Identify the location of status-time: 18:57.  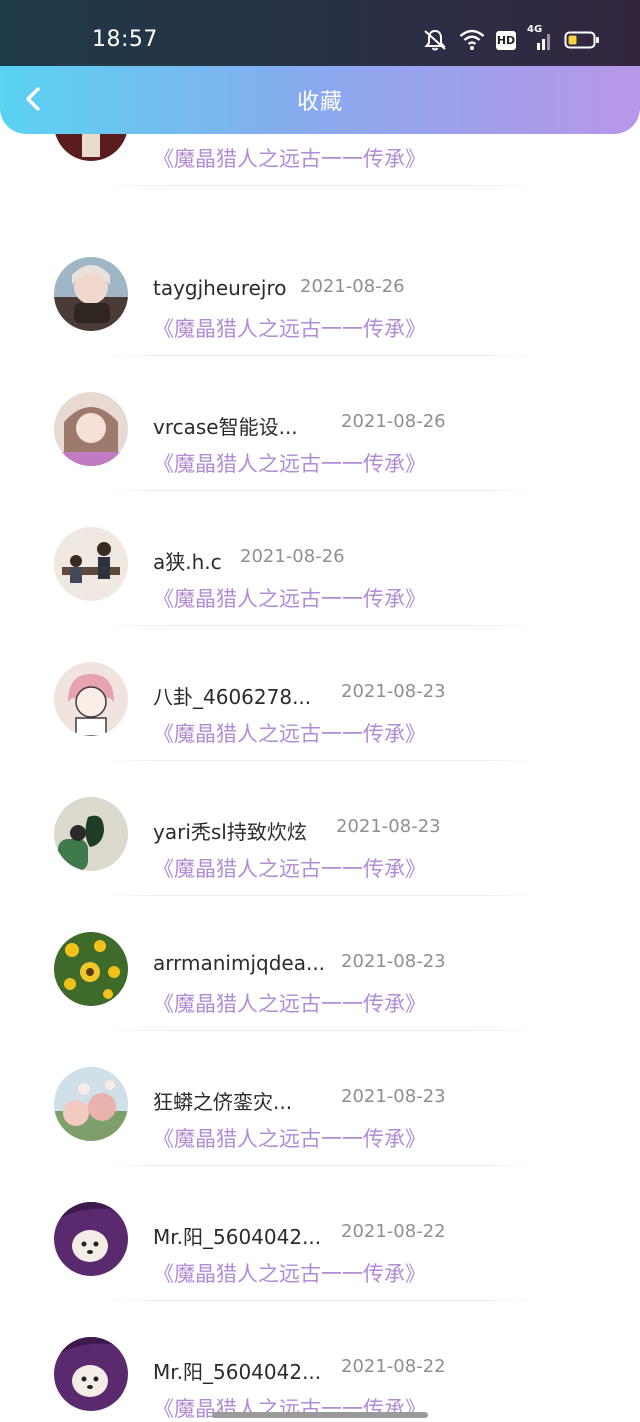
(125, 39).